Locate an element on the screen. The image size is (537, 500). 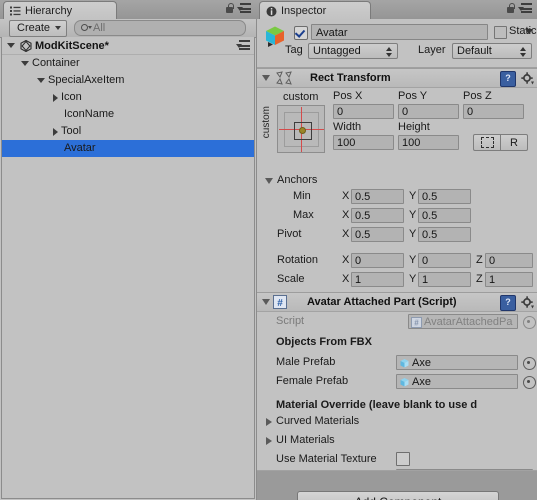
pos-x-label: Pos X is located at coordinates (348, 96).